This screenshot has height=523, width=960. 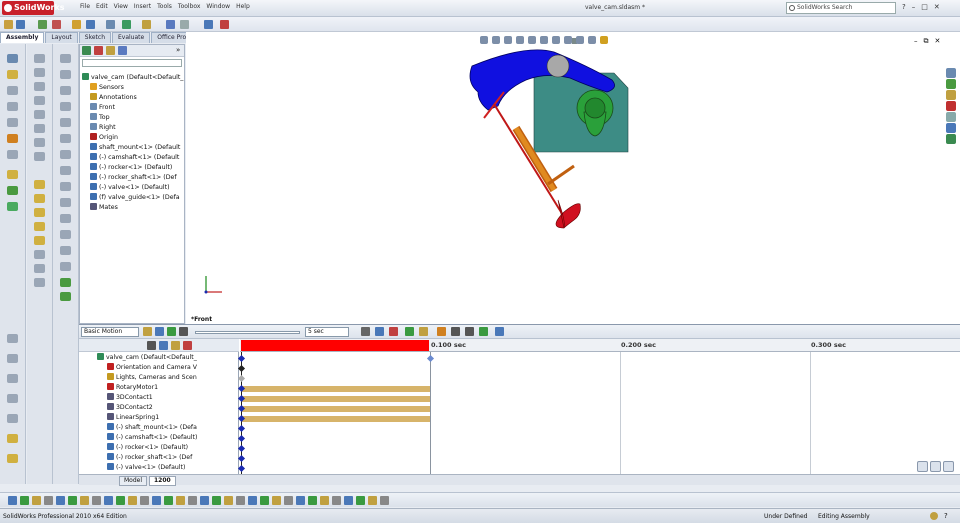 I want to click on solidworks-resources-icon, so click(x=951, y=73).